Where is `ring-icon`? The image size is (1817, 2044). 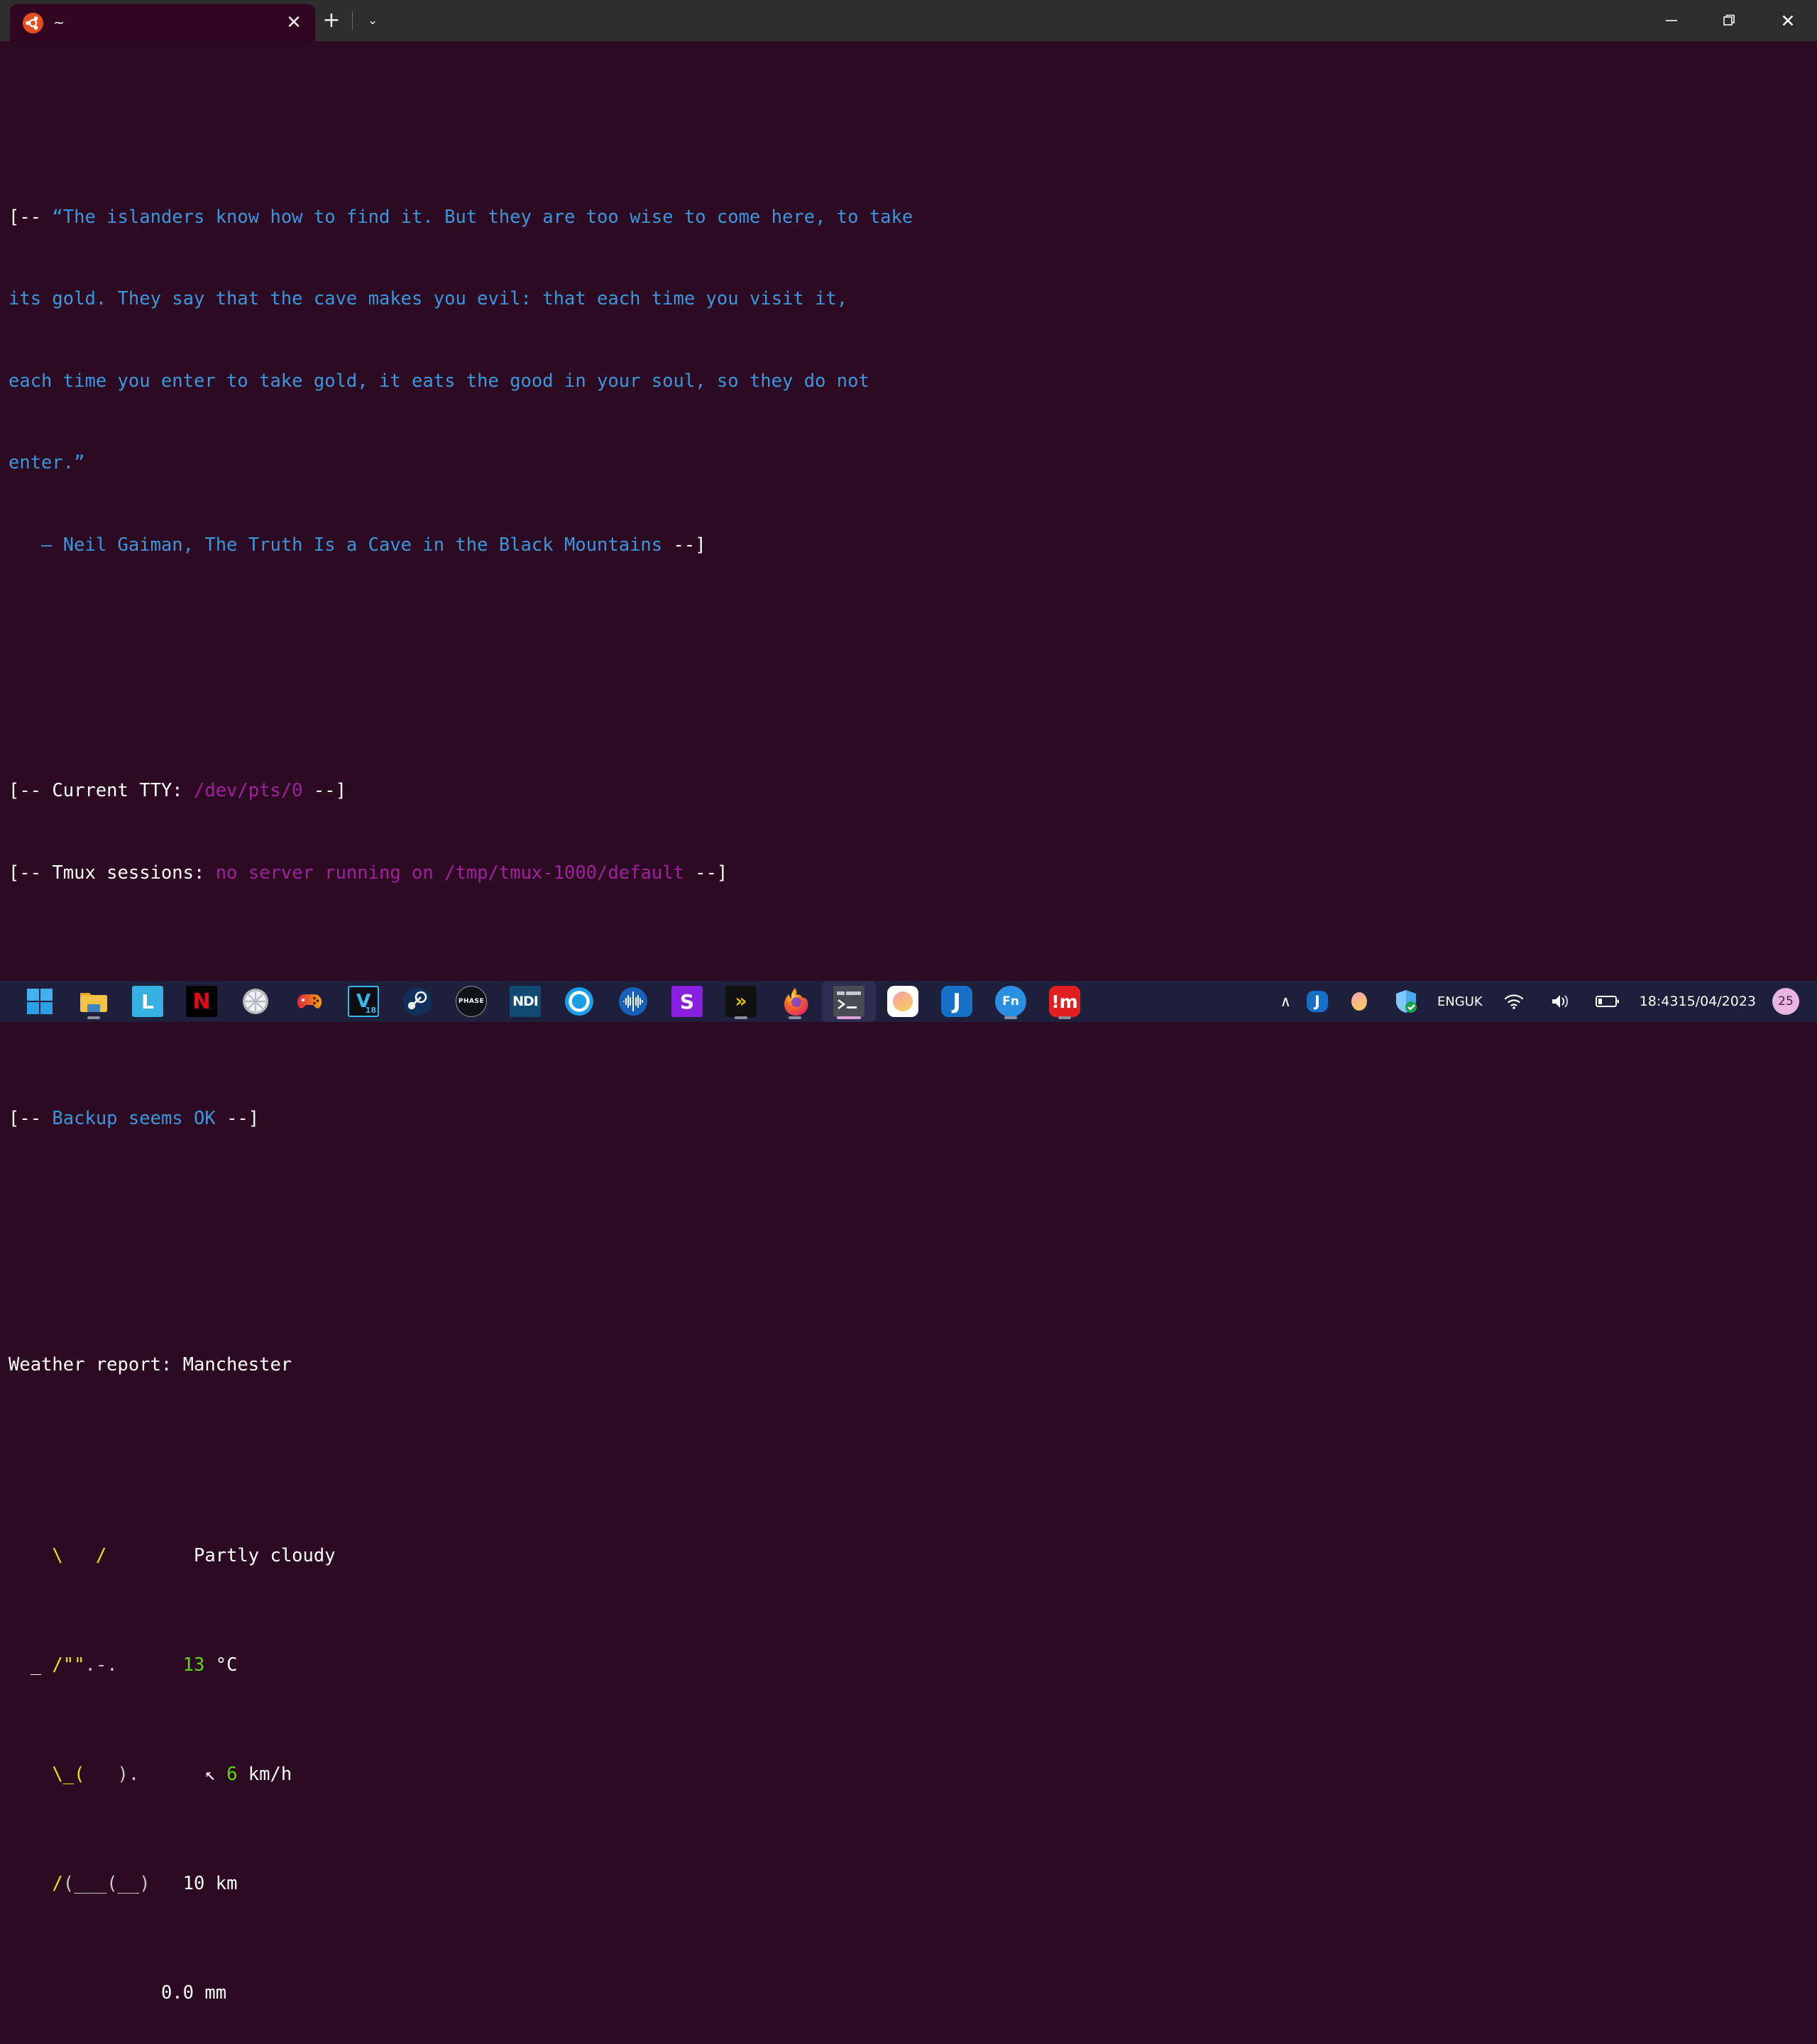
ring-icon is located at coordinates (579, 1001).